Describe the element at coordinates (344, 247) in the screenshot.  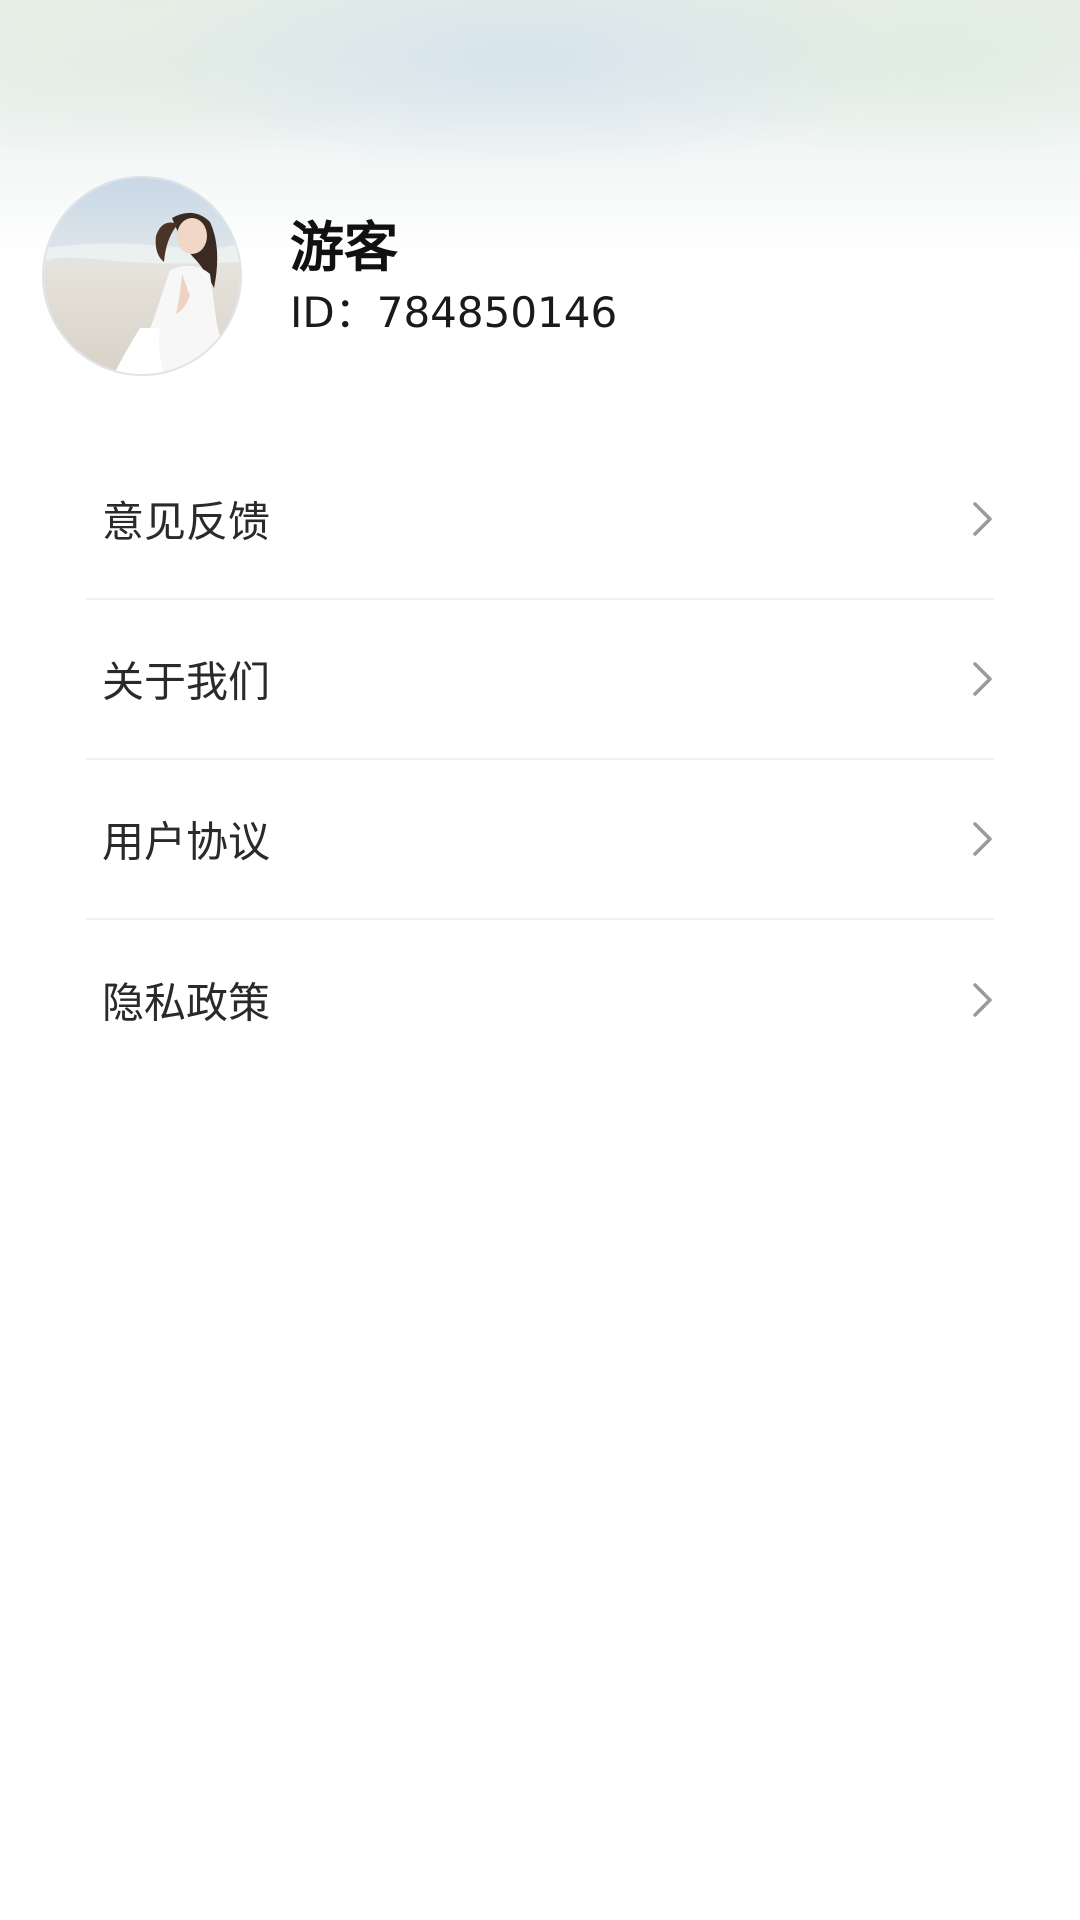
I see `user-name: 游客` at that location.